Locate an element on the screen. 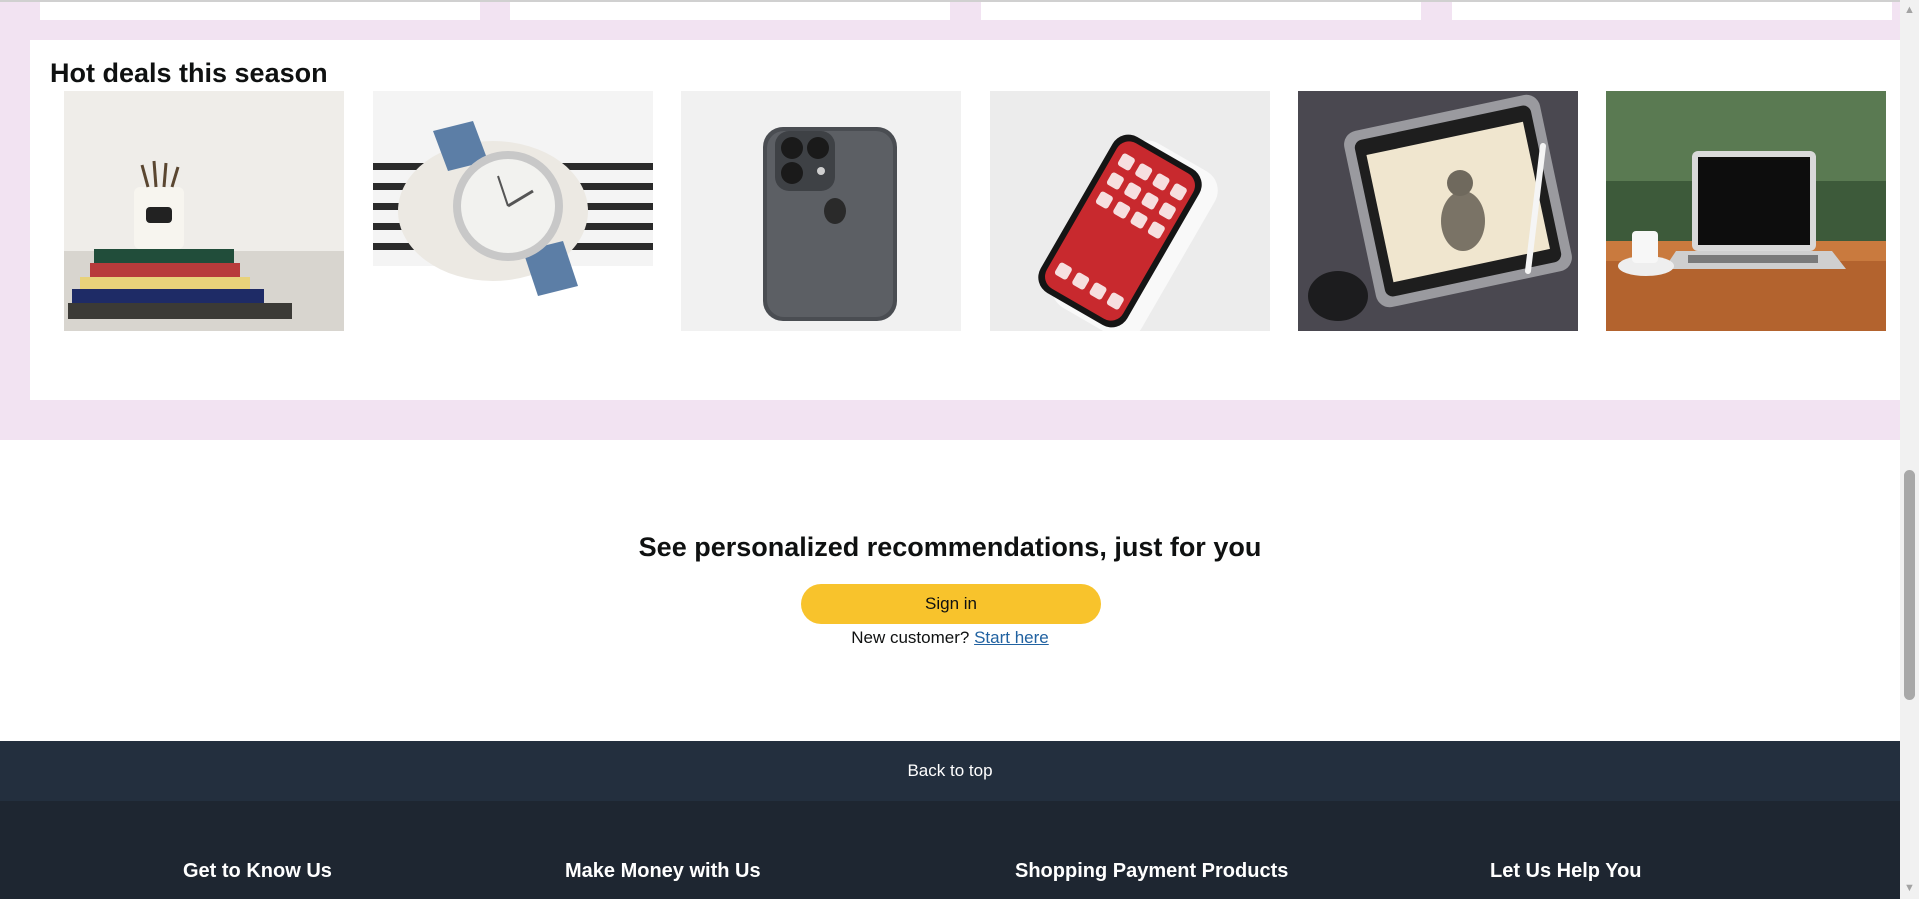 This screenshot has width=1919, height=899. sign-in-button: Sign in is located at coordinates (951, 604).